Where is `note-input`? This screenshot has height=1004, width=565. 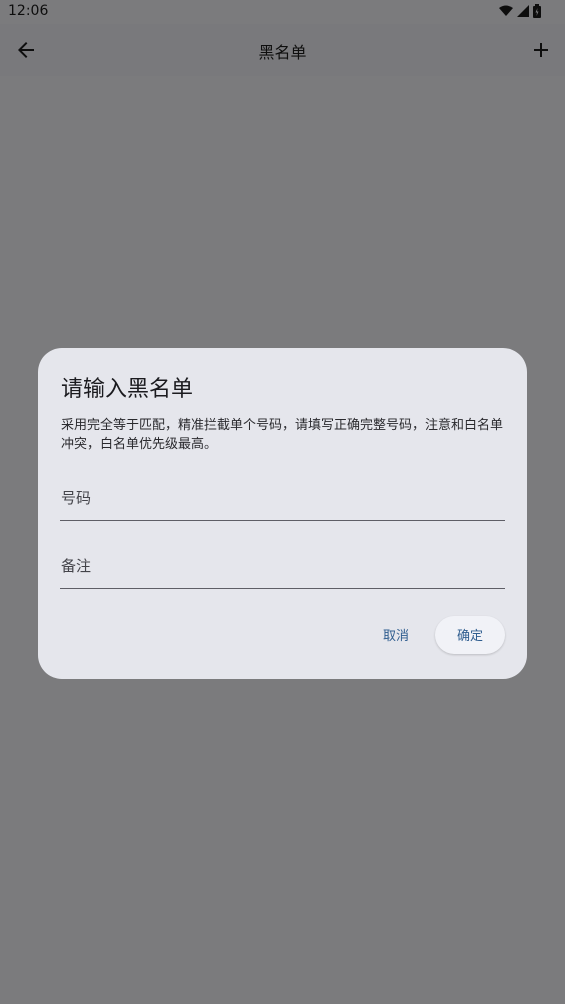 note-input is located at coordinates (282, 566).